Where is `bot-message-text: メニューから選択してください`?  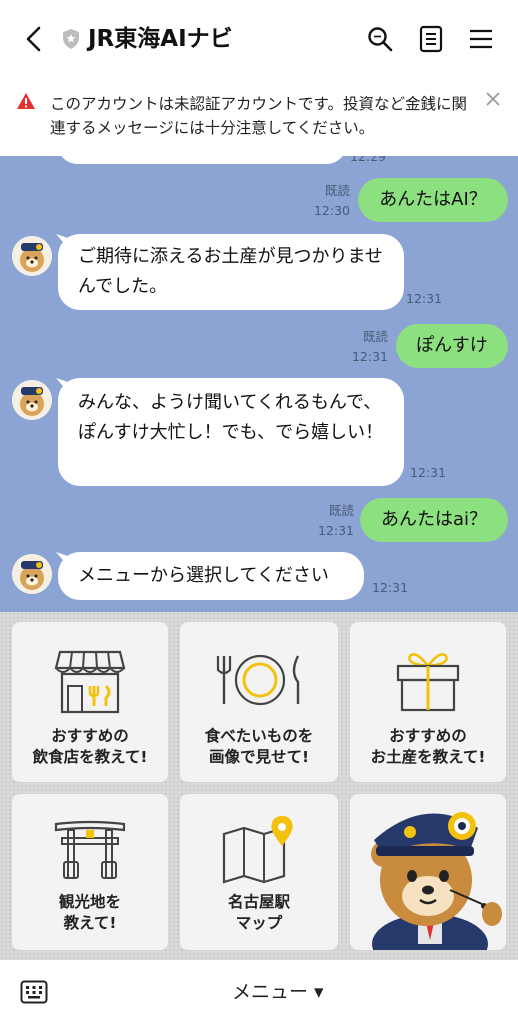 bot-message-text: メニューから選択してください is located at coordinates (203, 575).